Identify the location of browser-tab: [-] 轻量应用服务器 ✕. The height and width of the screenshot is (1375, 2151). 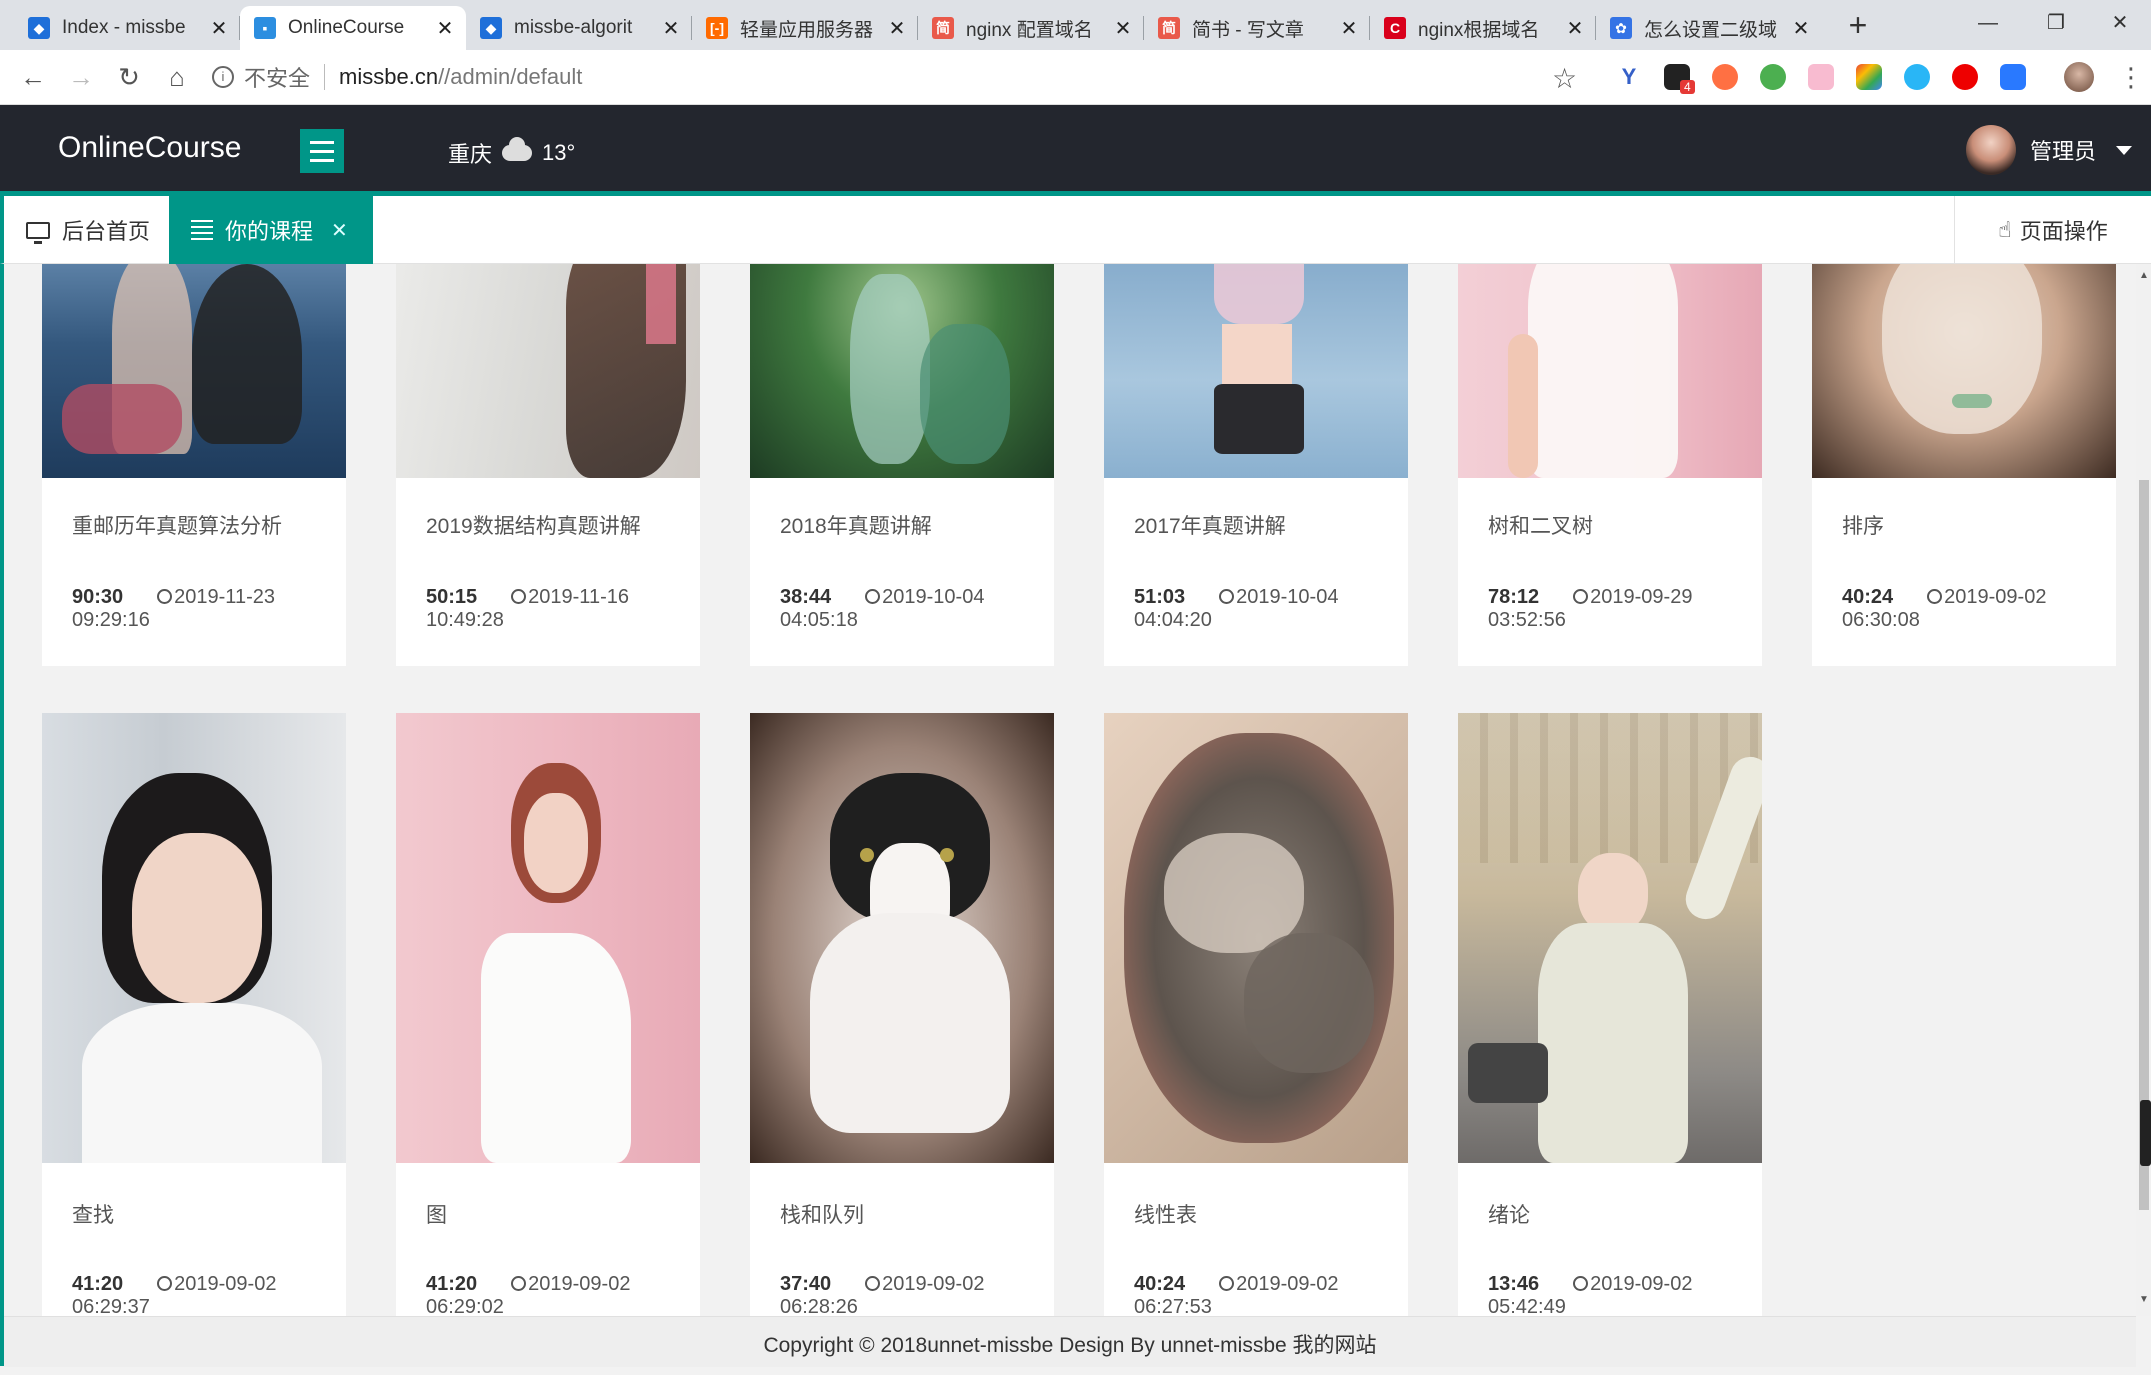
(805, 28).